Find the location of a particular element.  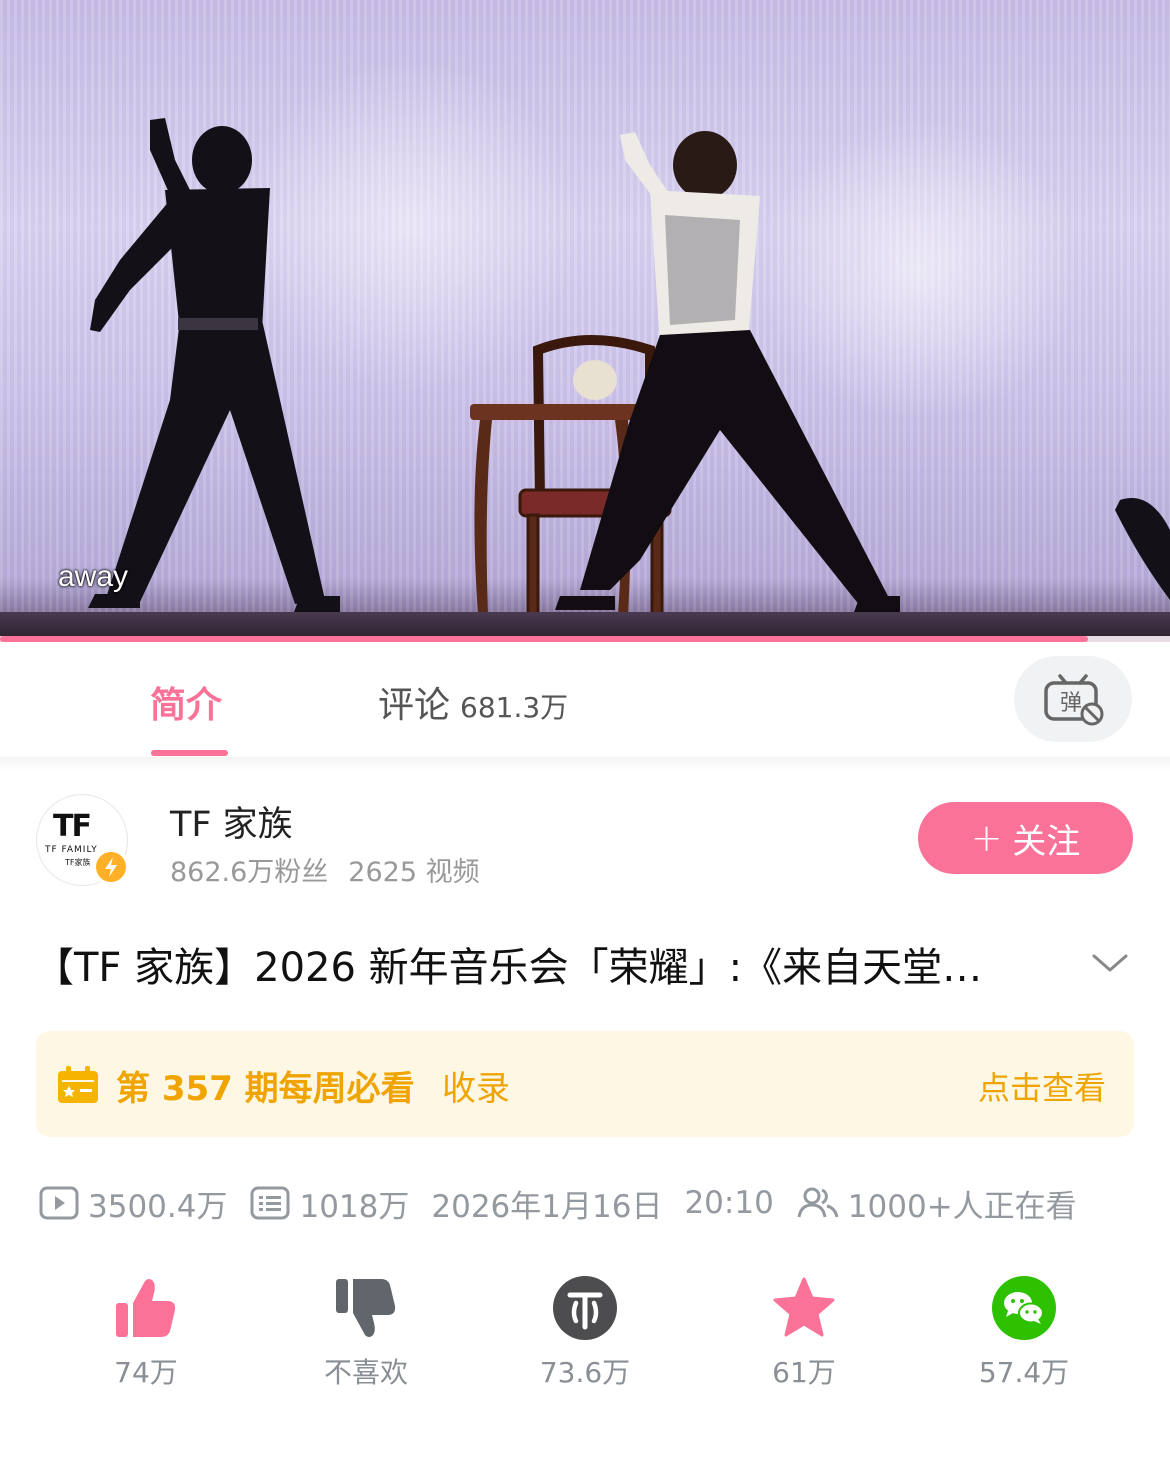

coin-button: 73.6万 is located at coordinates (585, 1333).